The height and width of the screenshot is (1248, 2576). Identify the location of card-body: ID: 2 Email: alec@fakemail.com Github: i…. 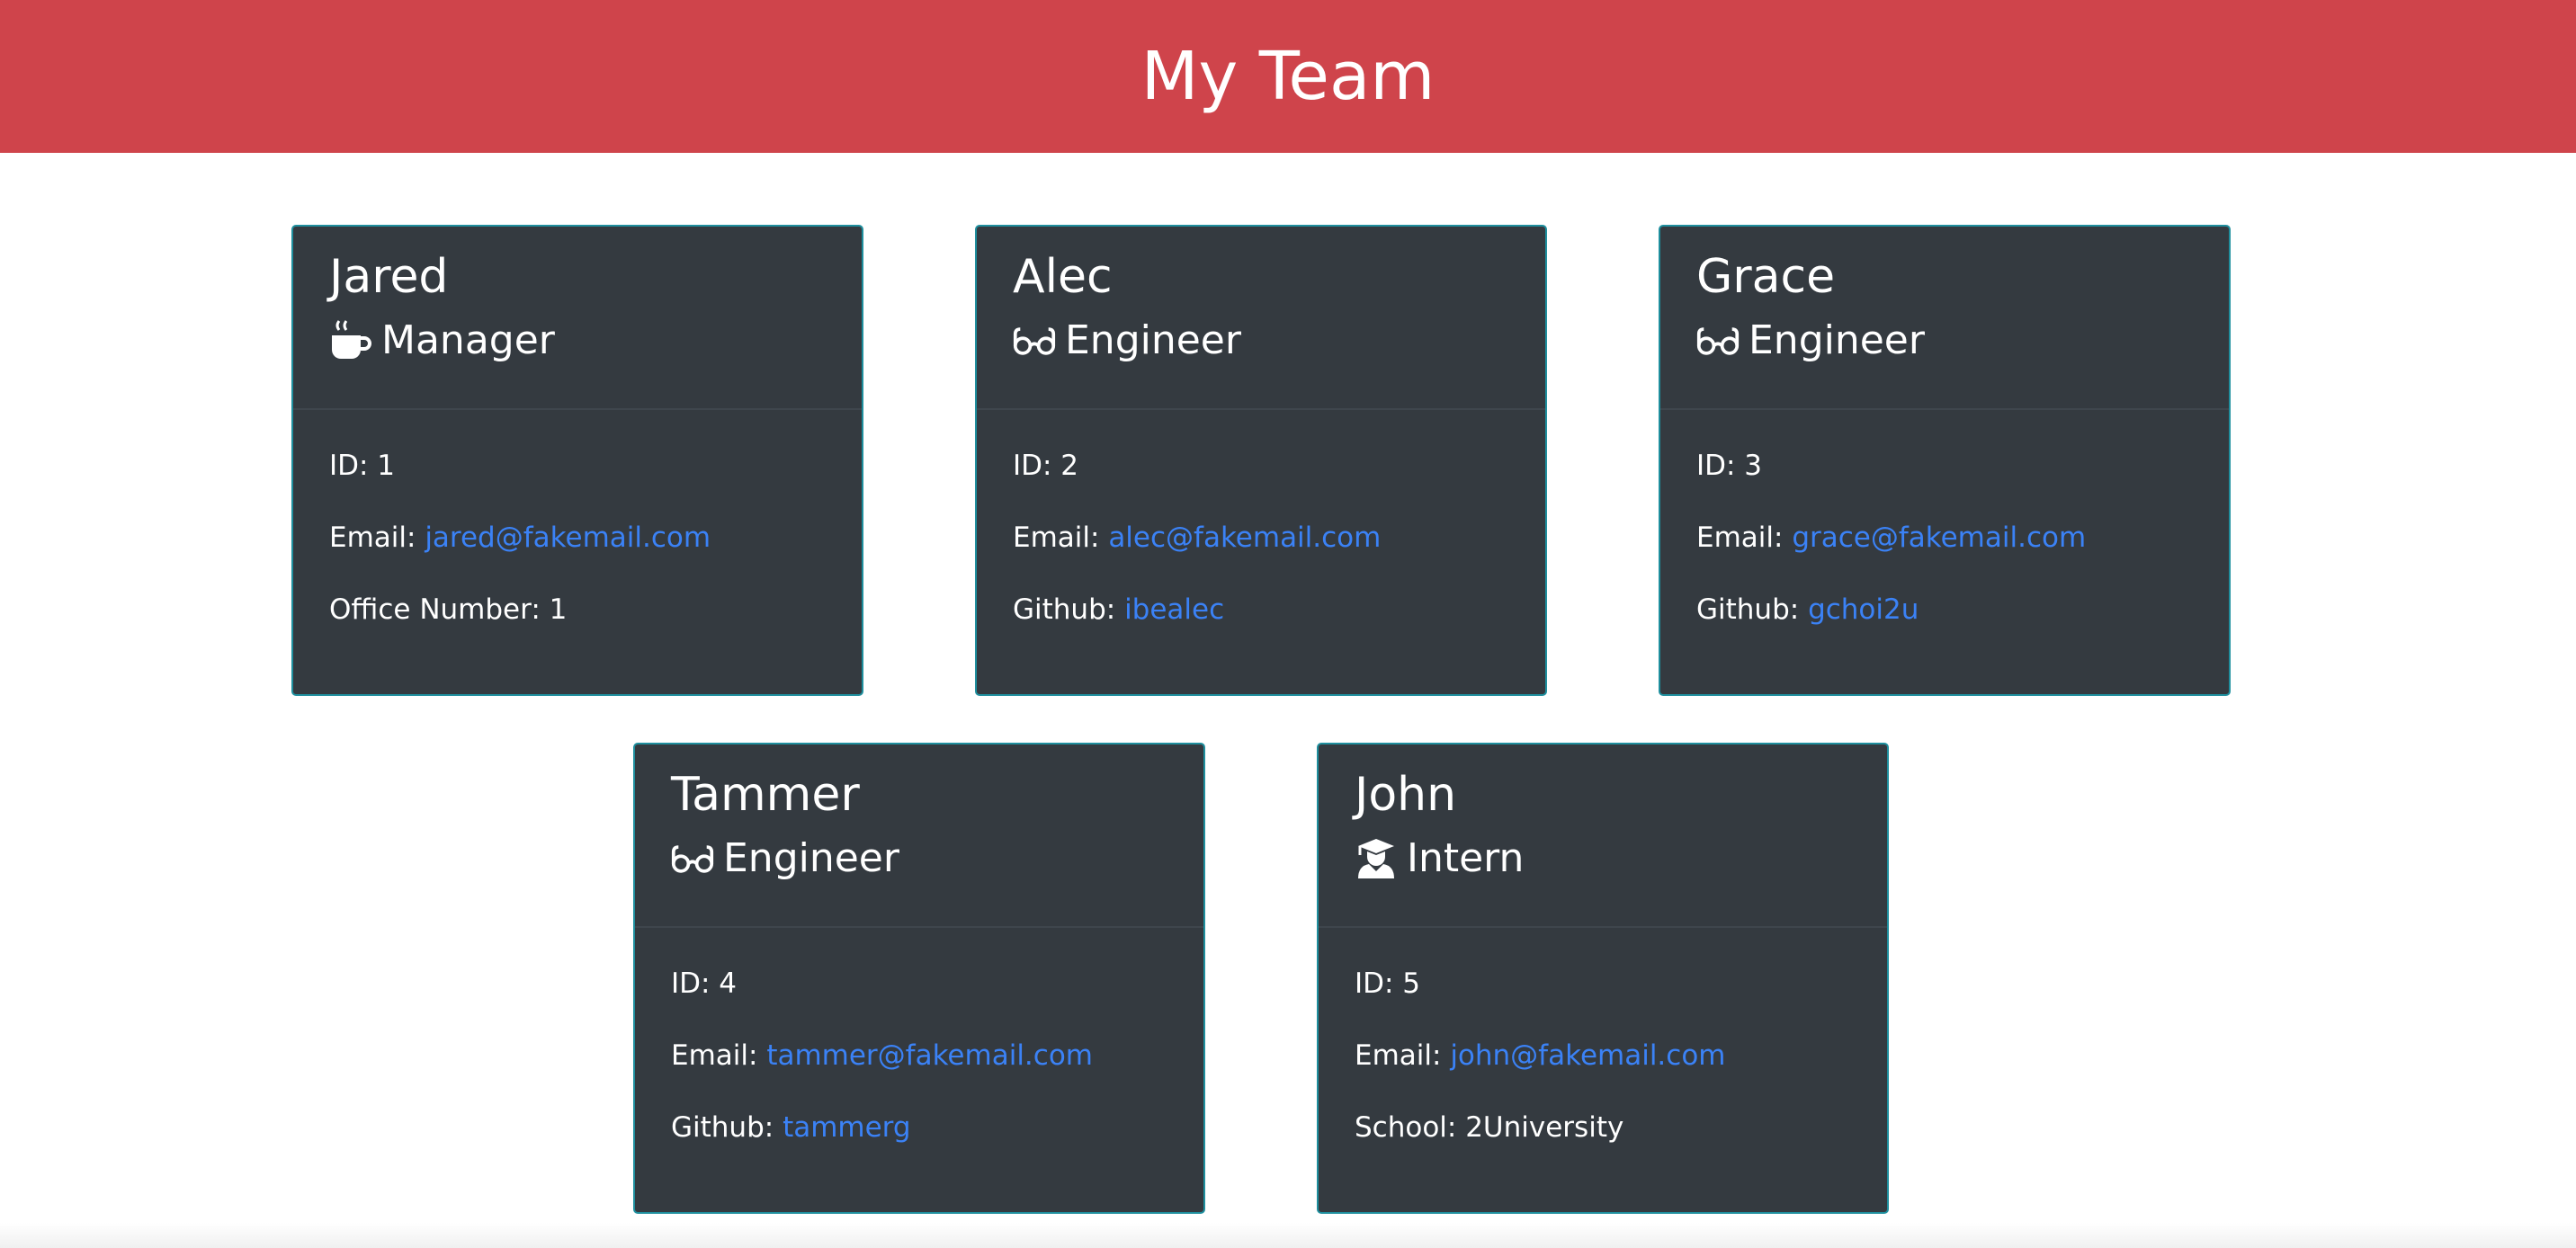
(1261, 518).